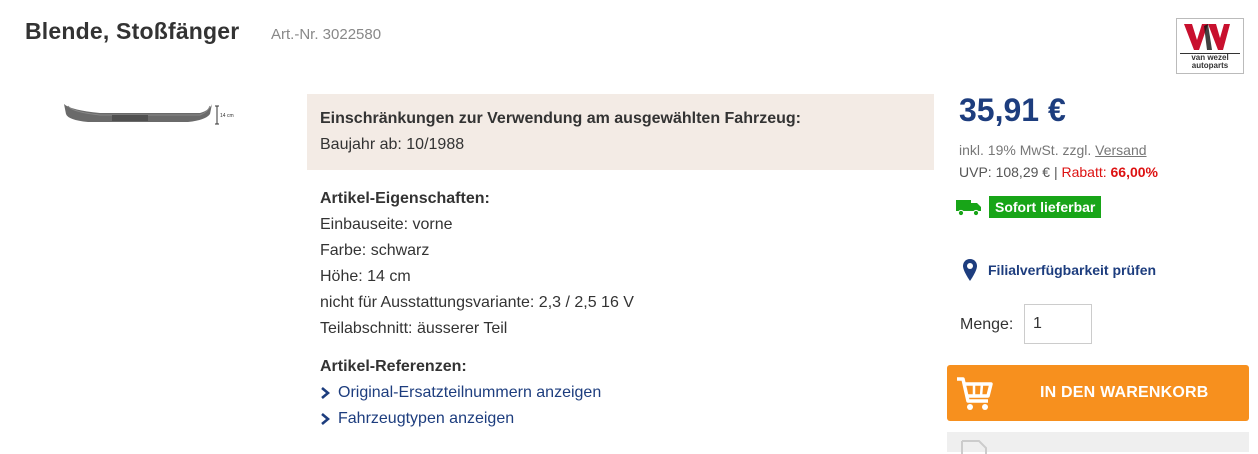  What do you see at coordinates (326, 34) in the screenshot?
I see `article-number: Art.-Nr. 3022580` at bounding box center [326, 34].